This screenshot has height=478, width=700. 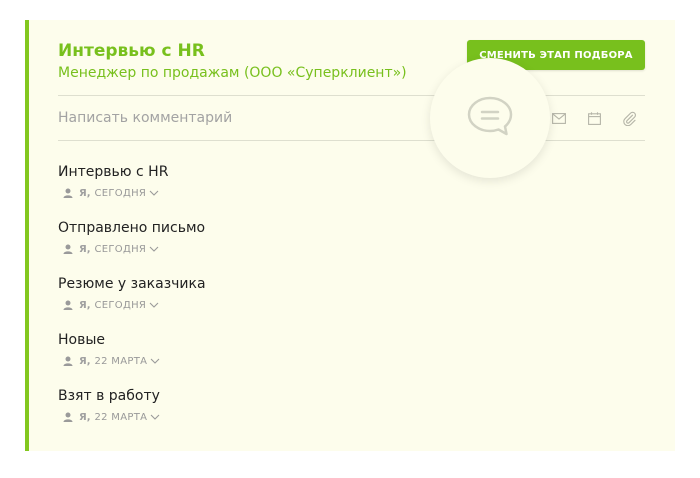 What do you see at coordinates (351, 95) in the screenshot?
I see `header-divider` at bounding box center [351, 95].